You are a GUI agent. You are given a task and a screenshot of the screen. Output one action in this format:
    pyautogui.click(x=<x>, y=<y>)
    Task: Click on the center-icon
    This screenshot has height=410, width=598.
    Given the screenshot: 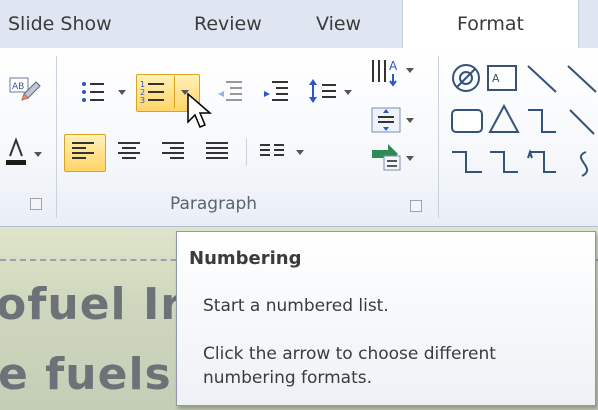 What is the action you would take?
    pyautogui.click(x=130, y=152)
    